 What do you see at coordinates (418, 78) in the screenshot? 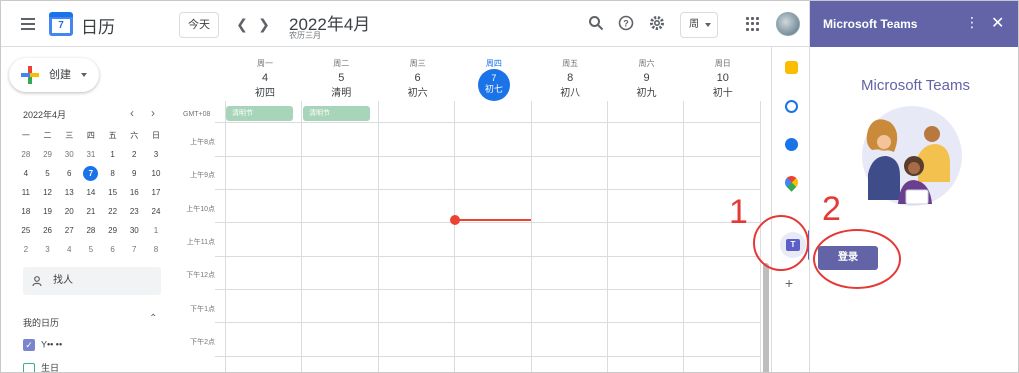
I see `day-header: 周三 6 初六` at bounding box center [418, 78].